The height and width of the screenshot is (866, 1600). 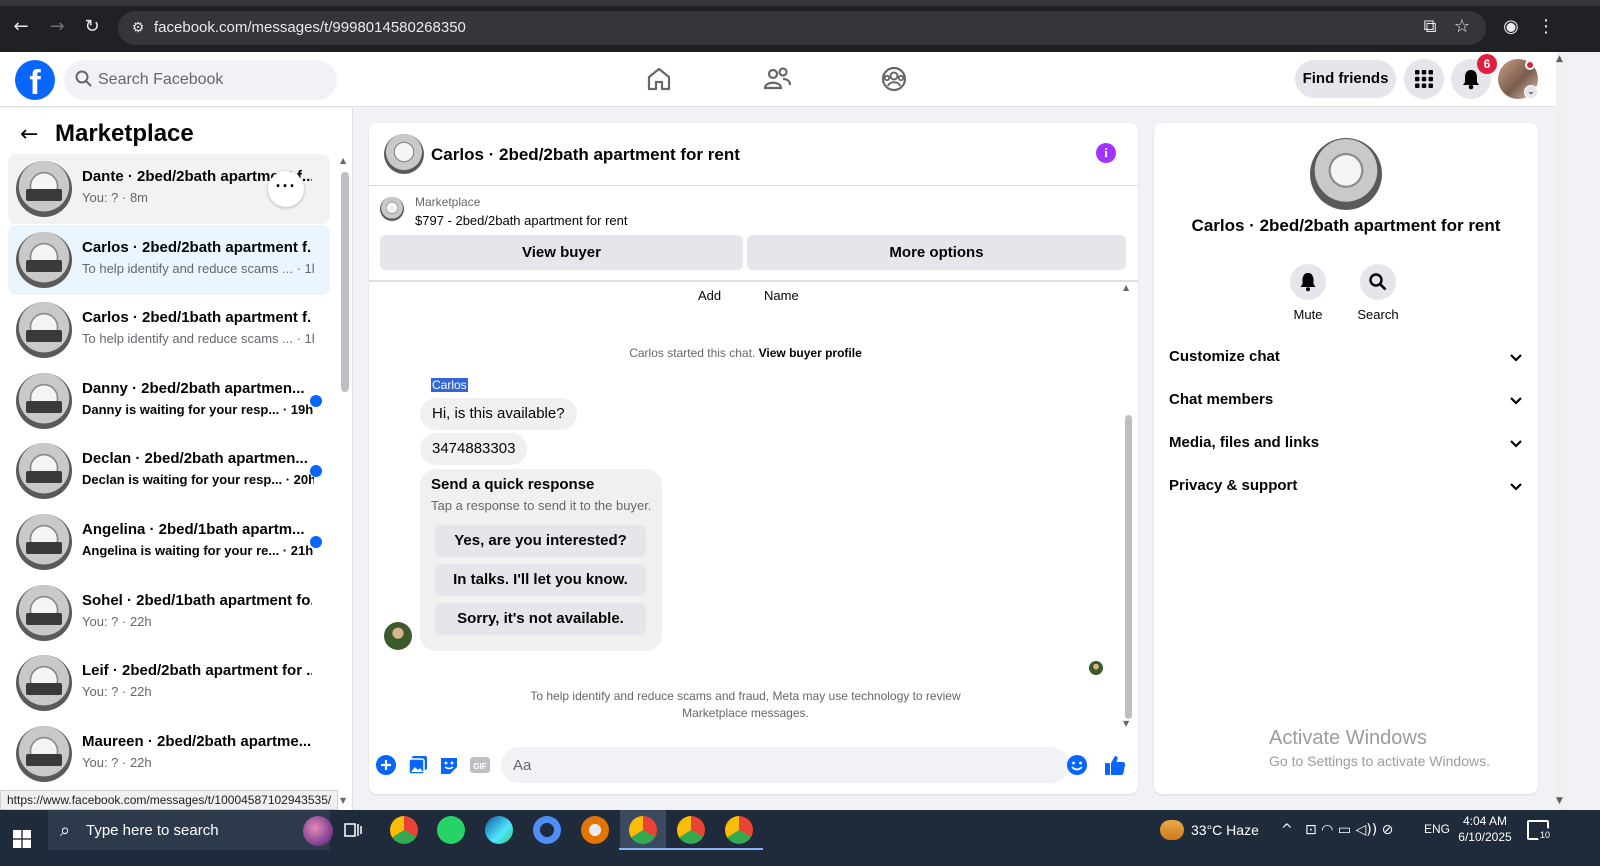 What do you see at coordinates (474, 449) in the screenshot?
I see `message-bubble: 3474883303` at bounding box center [474, 449].